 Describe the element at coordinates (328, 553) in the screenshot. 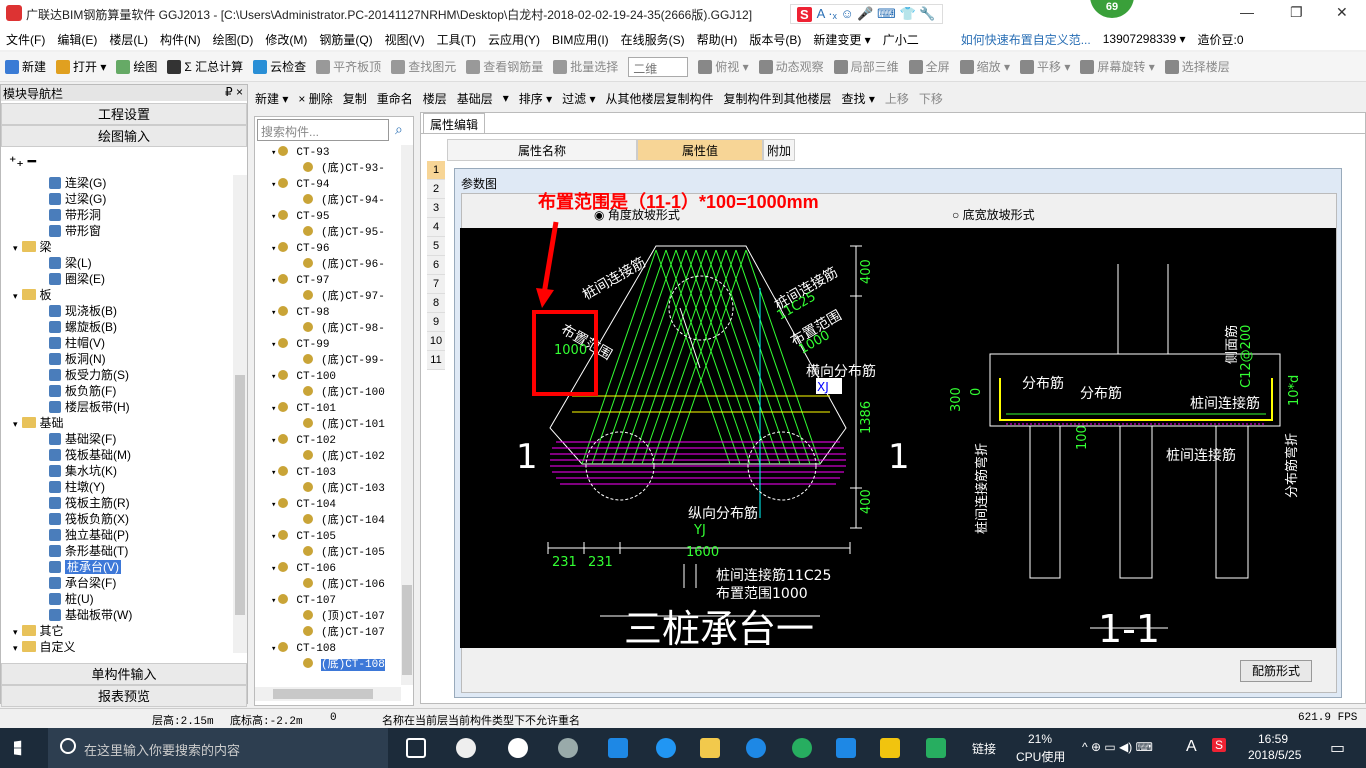

I see `component-list-item: (底)CT-105` at that location.